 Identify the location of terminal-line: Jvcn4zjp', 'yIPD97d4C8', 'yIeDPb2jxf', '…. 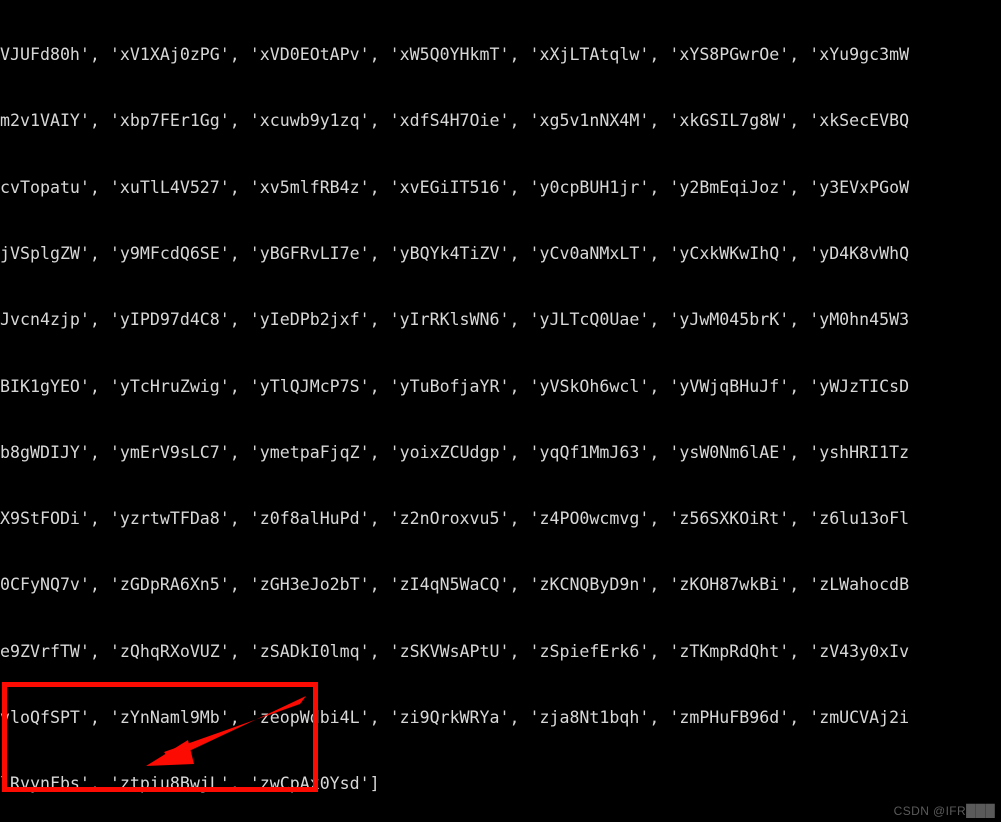
(455, 320).